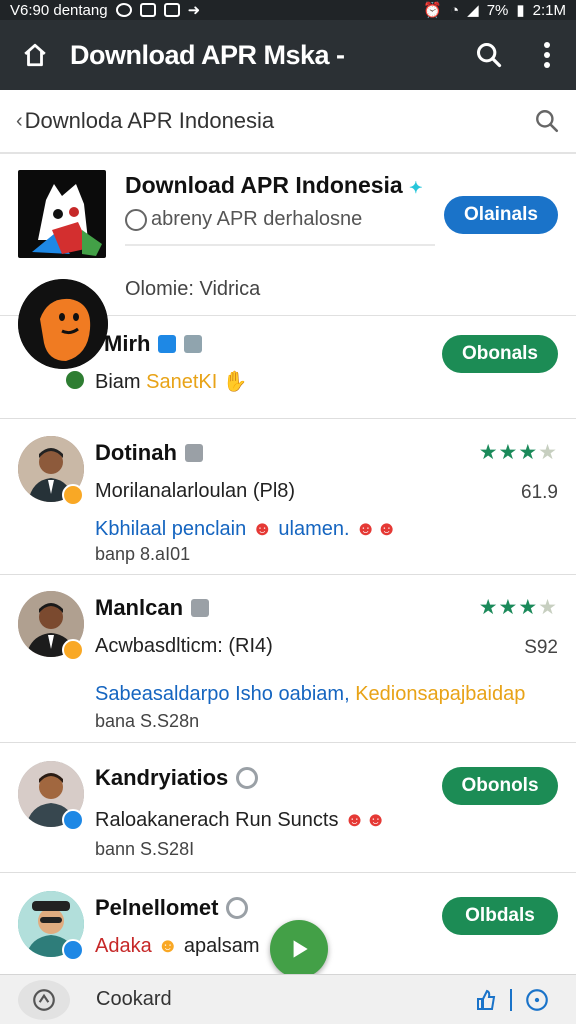 Image resolution: width=576 pixels, height=1024 pixels. I want to click on home-button, so click(35, 55).